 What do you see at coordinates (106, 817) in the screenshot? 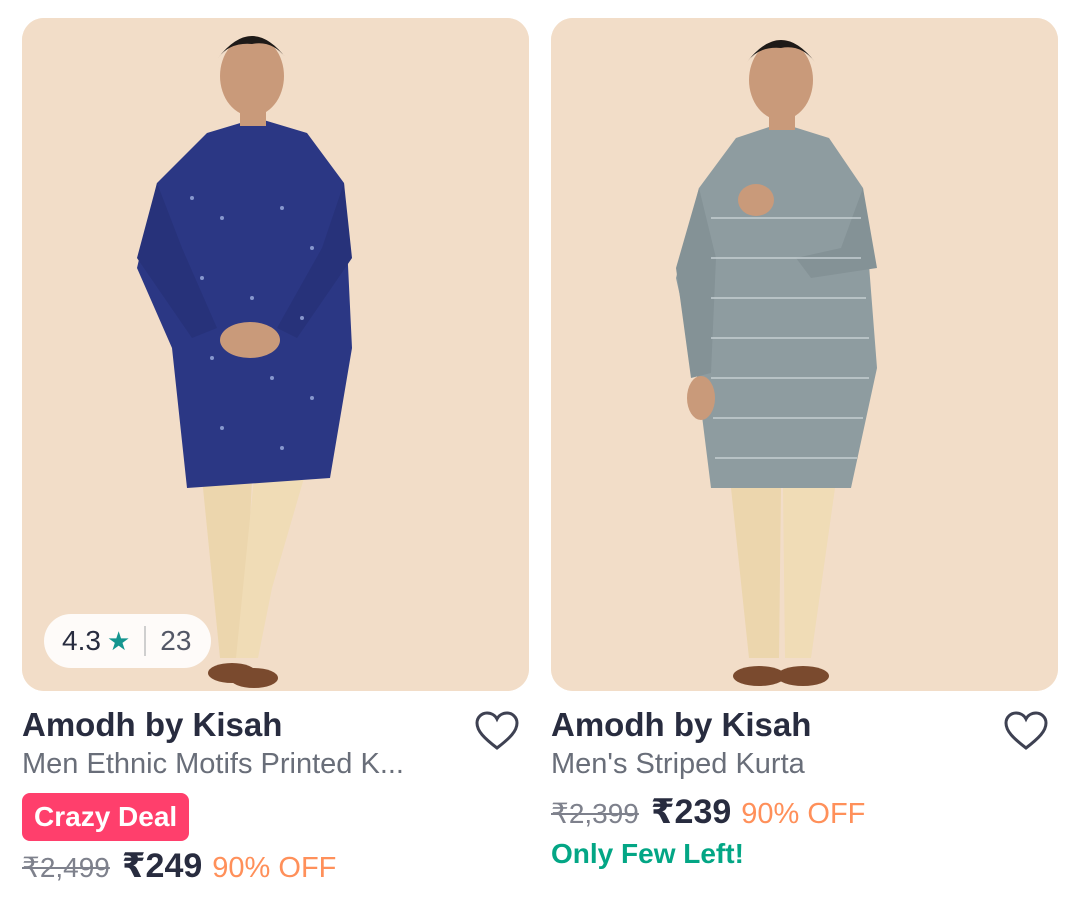
I see `crazy-deal-badge: Crazy Deal` at bounding box center [106, 817].